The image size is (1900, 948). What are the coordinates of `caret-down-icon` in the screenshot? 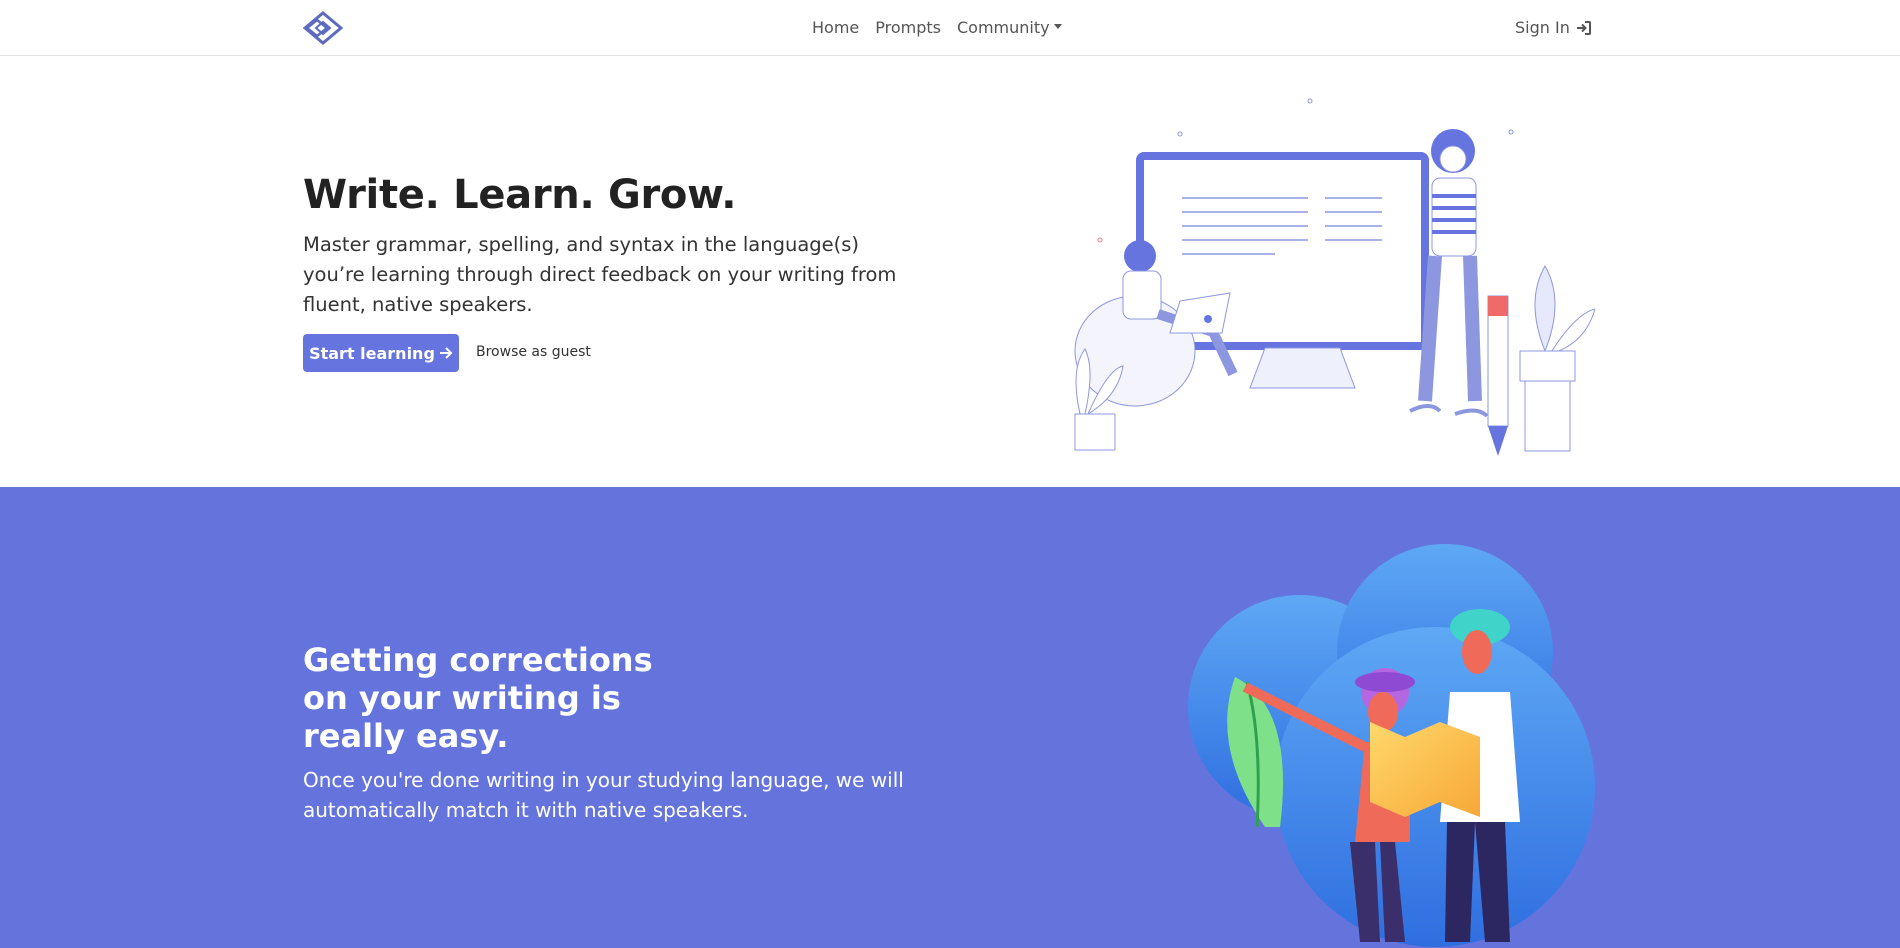 It's located at (1057, 26).